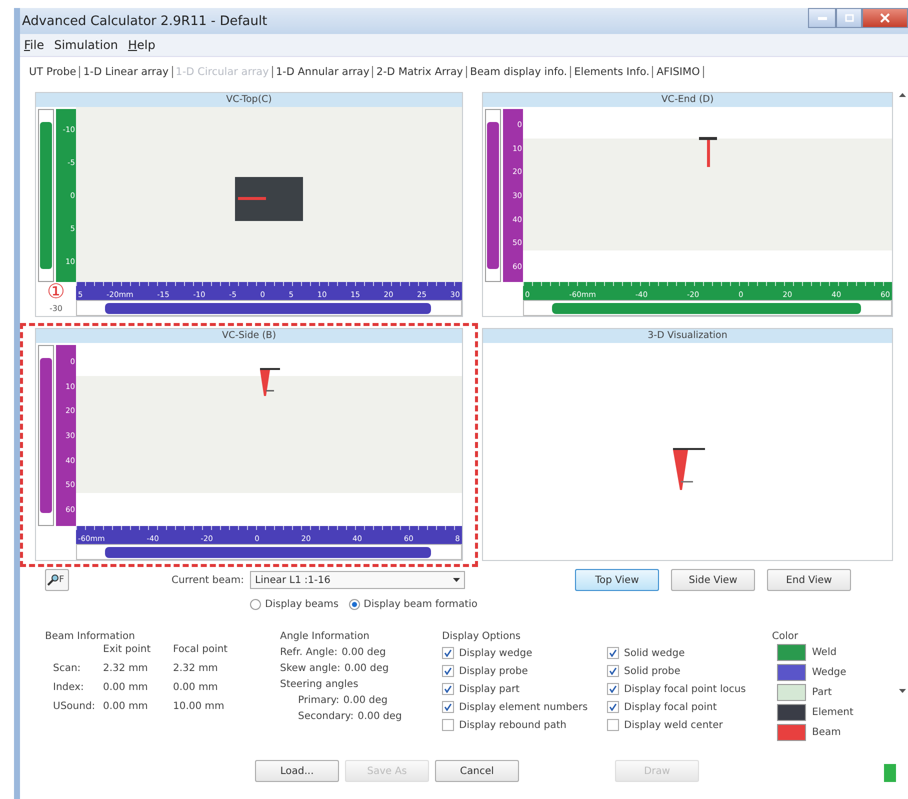 This screenshot has width=908, height=799. Describe the element at coordinates (323, 72) in the screenshot. I see `tab: 1-D Annular array` at that location.